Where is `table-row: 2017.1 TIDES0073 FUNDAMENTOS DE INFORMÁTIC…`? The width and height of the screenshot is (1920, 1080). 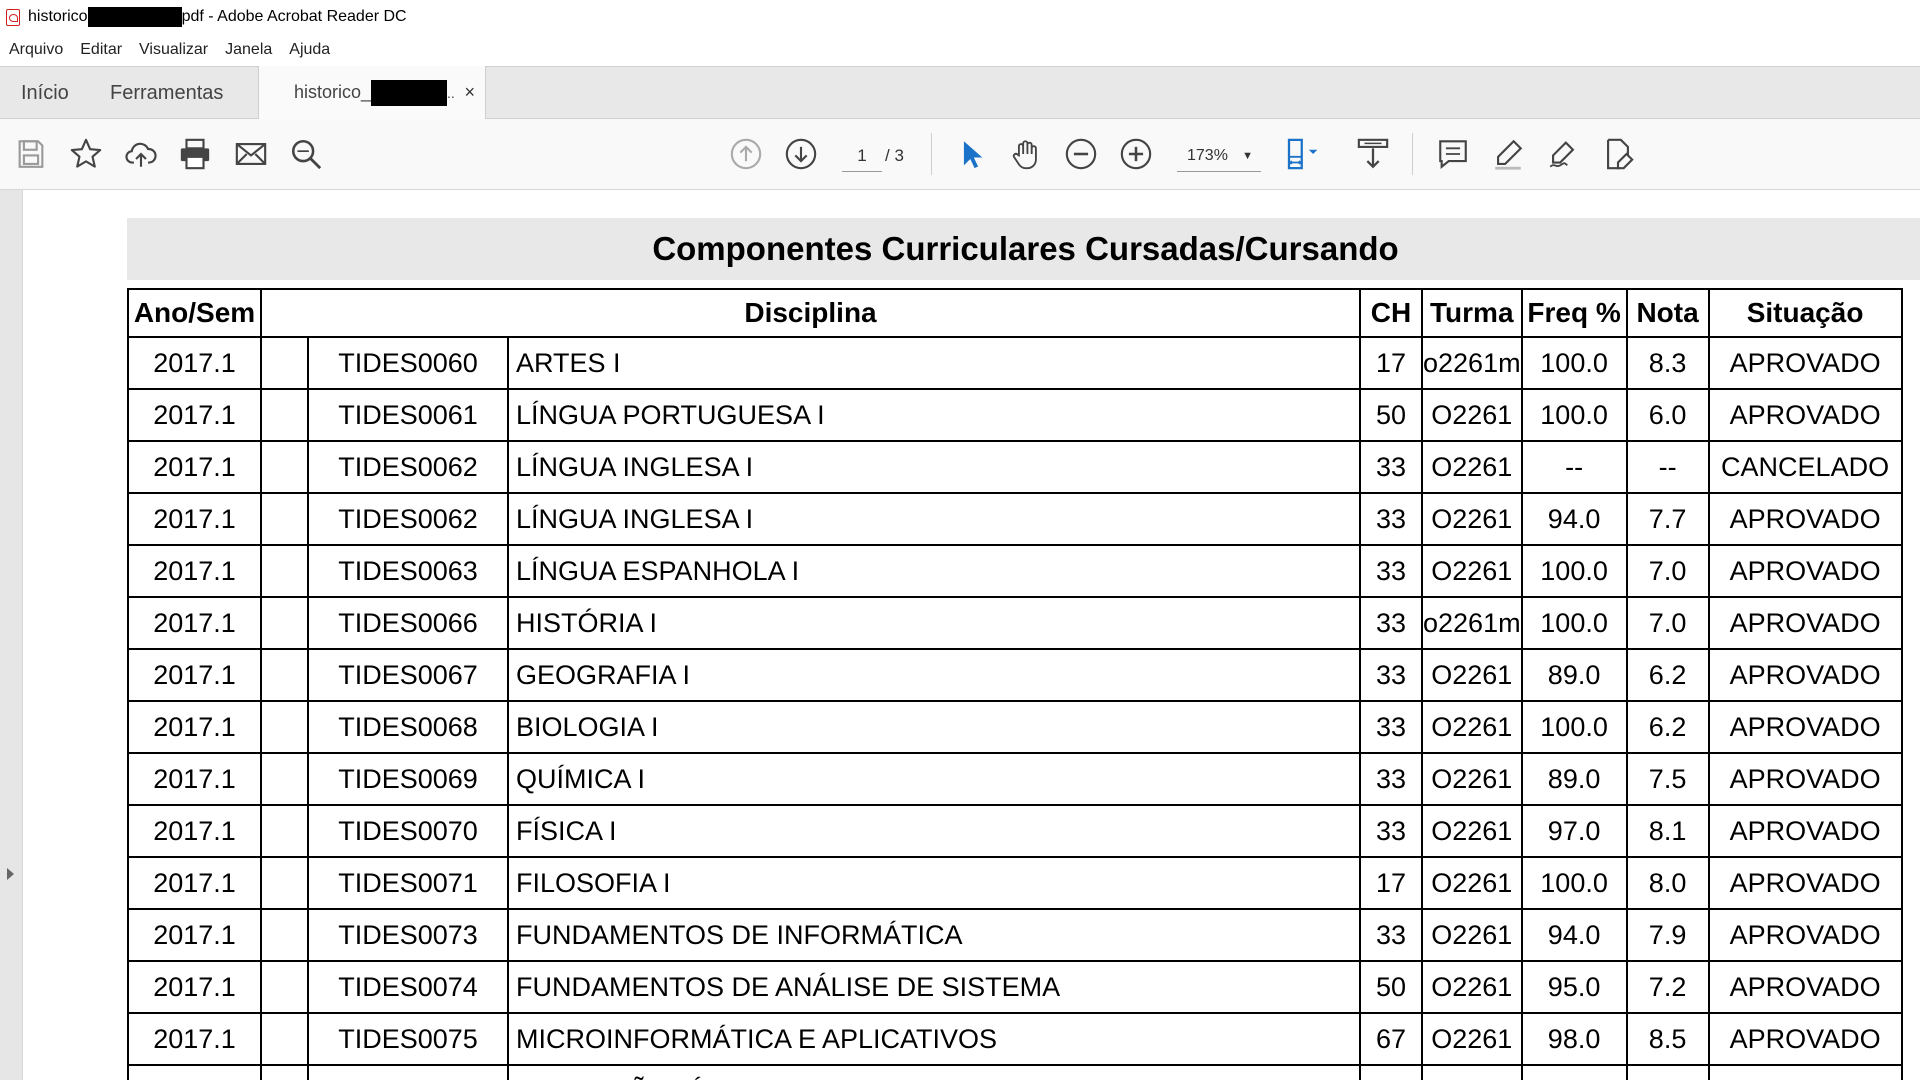
table-row: 2017.1 TIDES0073 FUNDAMENTOS DE INFORMÁTIC… is located at coordinates (1015, 935).